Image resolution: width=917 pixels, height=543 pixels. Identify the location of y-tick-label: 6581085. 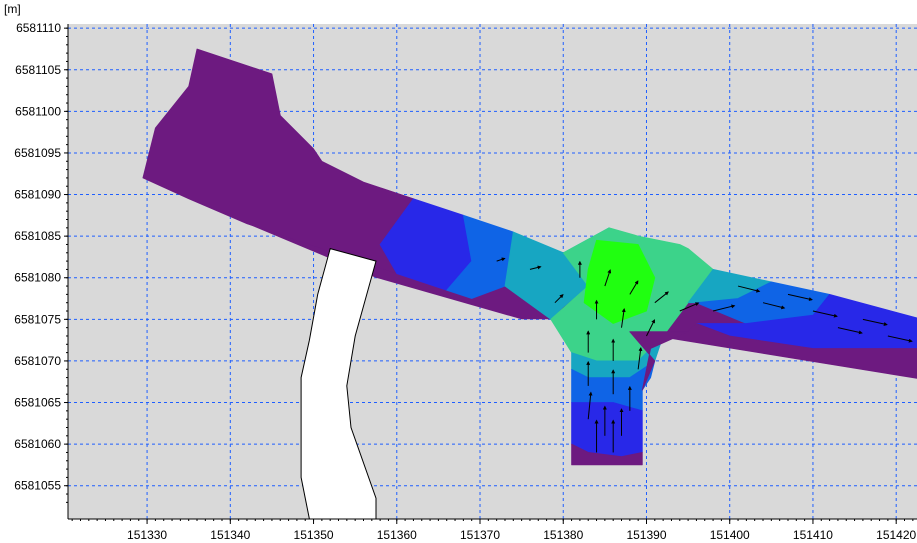
(37, 236).